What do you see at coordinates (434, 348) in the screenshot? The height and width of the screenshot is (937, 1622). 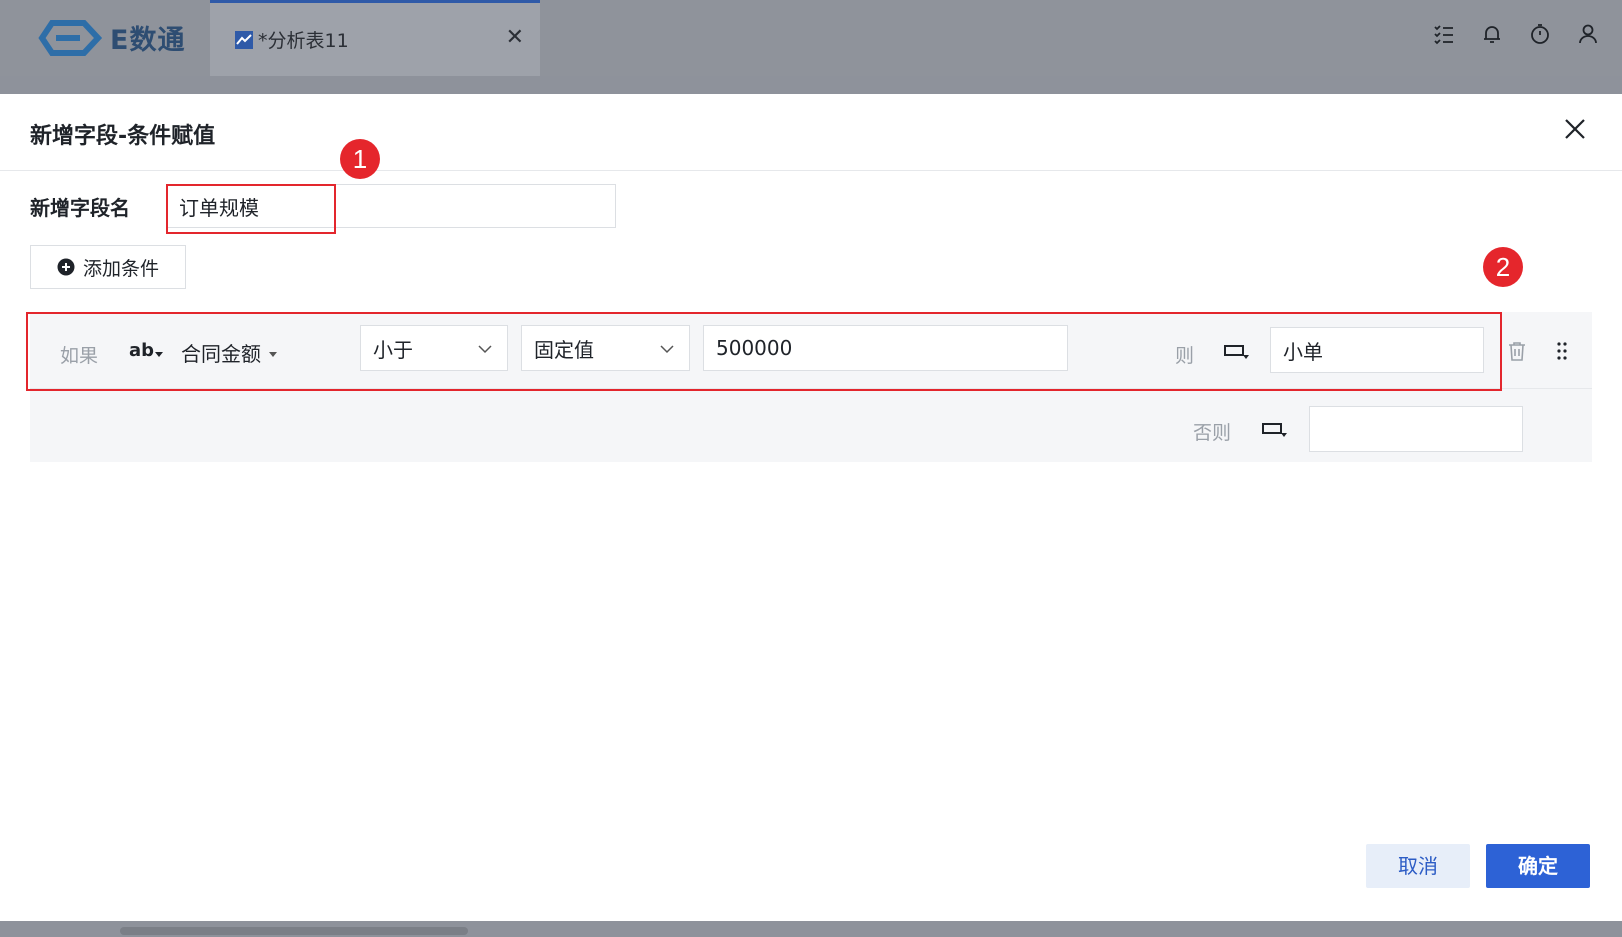 I see `operator-select: 小于` at bounding box center [434, 348].